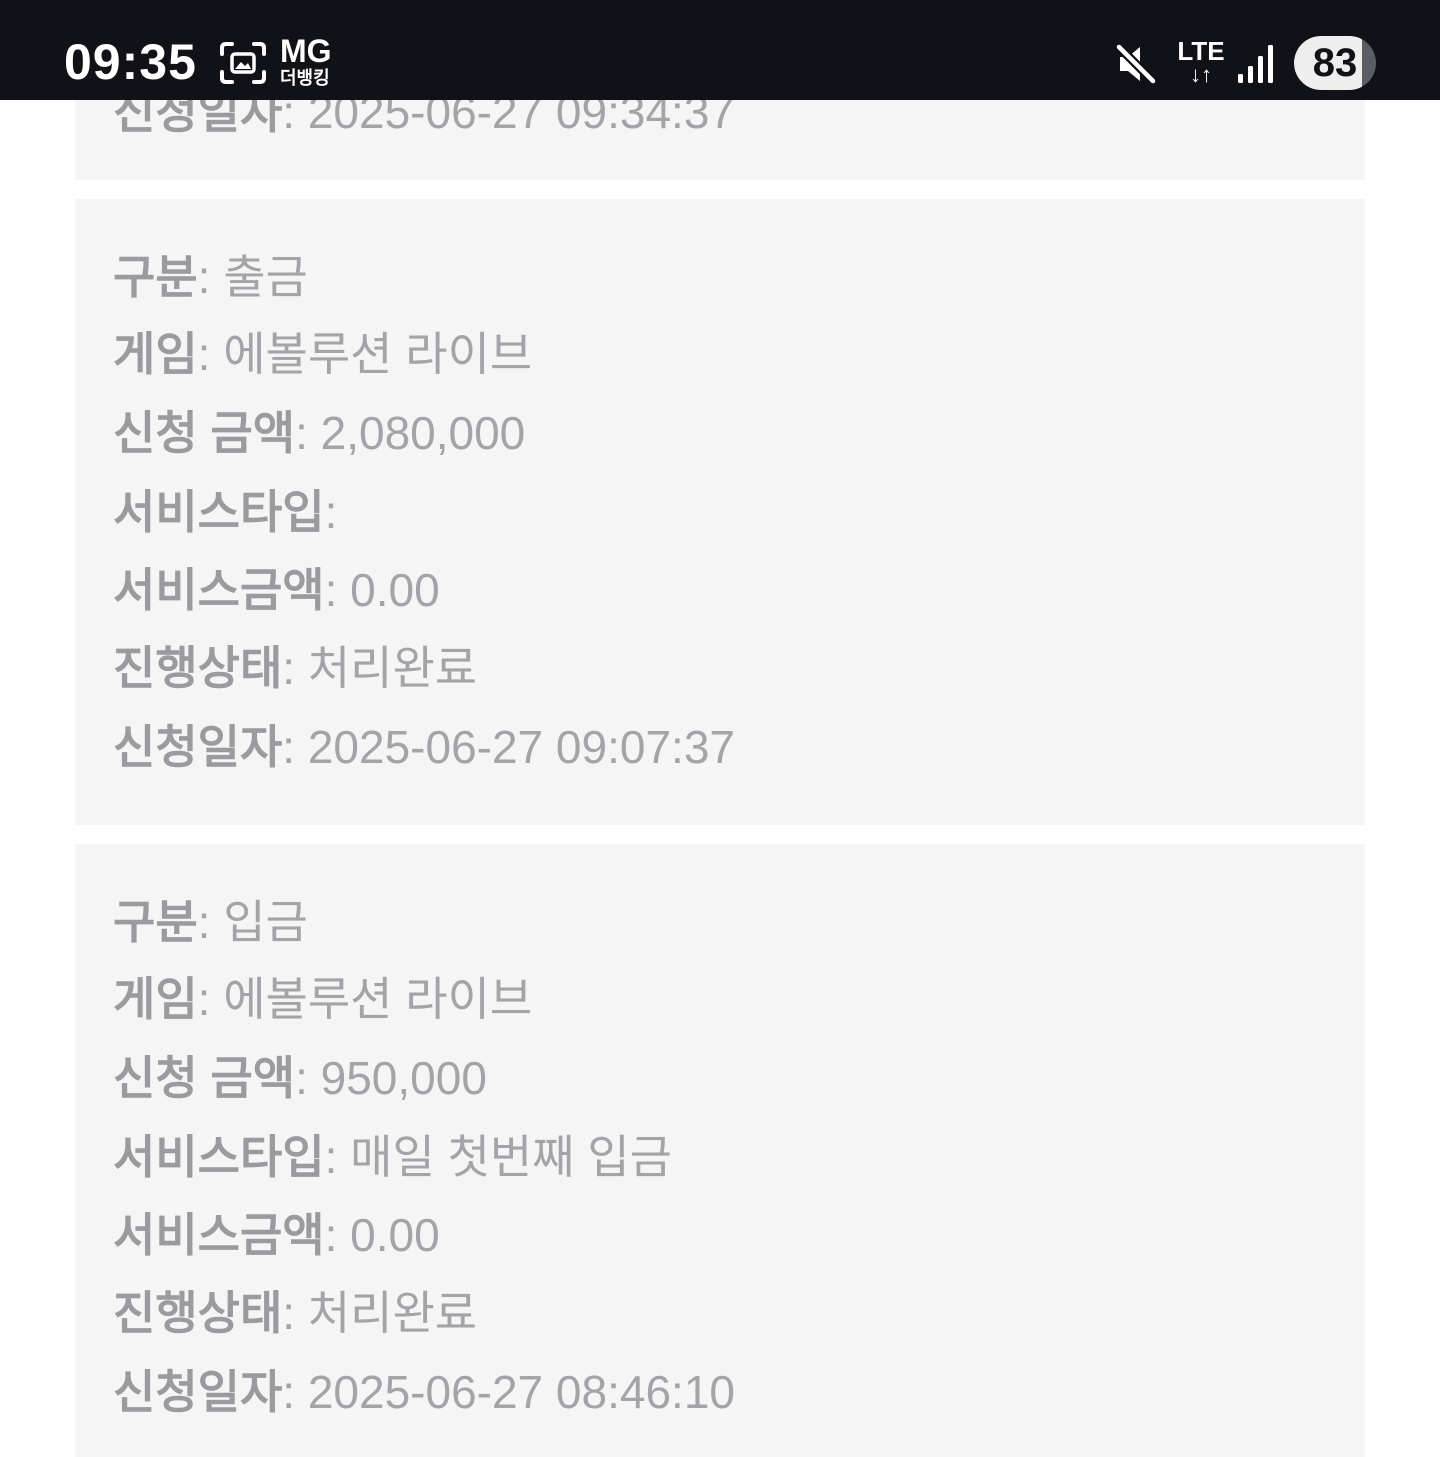 The height and width of the screenshot is (1457, 1440). What do you see at coordinates (521, 1392) in the screenshot?
I see `date-value: 2025-06-27 08:46:10` at bounding box center [521, 1392].